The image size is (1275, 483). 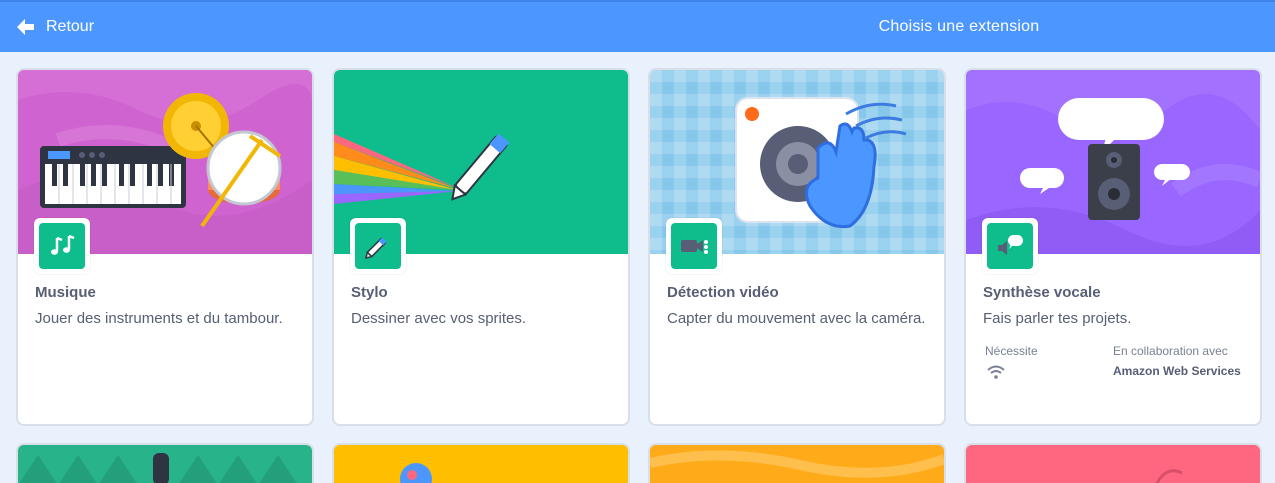 What do you see at coordinates (796, 318) in the screenshot?
I see `extension-description: Capter du mouvement avec la caméra.` at bounding box center [796, 318].